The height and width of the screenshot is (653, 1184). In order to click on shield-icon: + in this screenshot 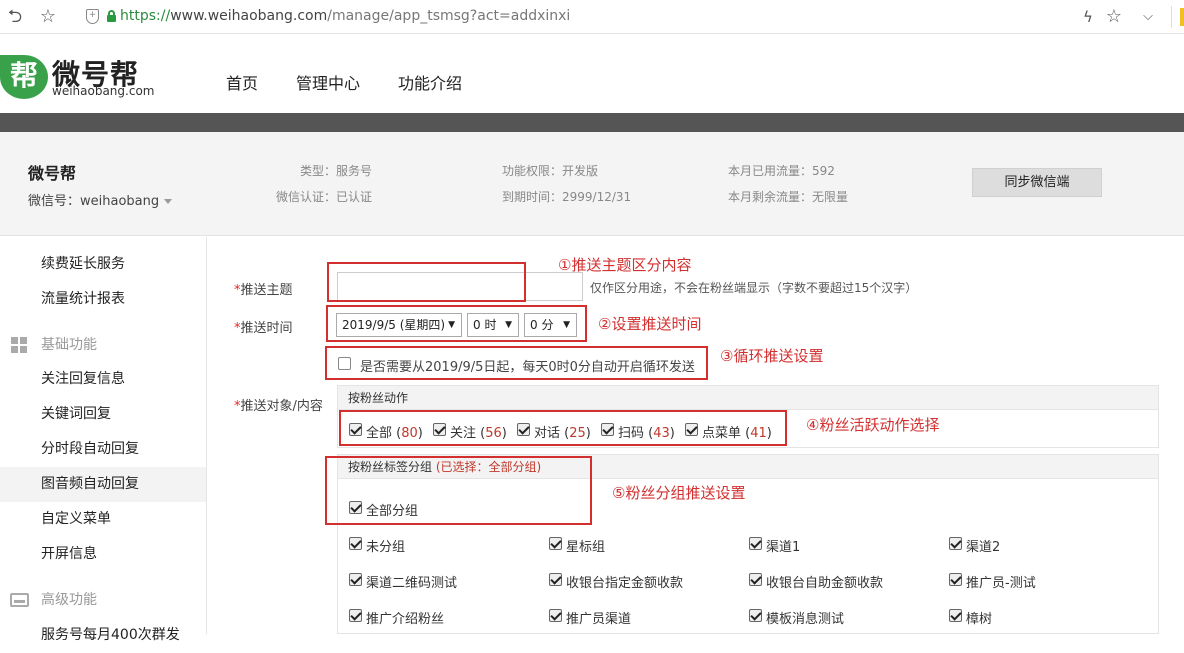, I will do `click(92, 16)`.